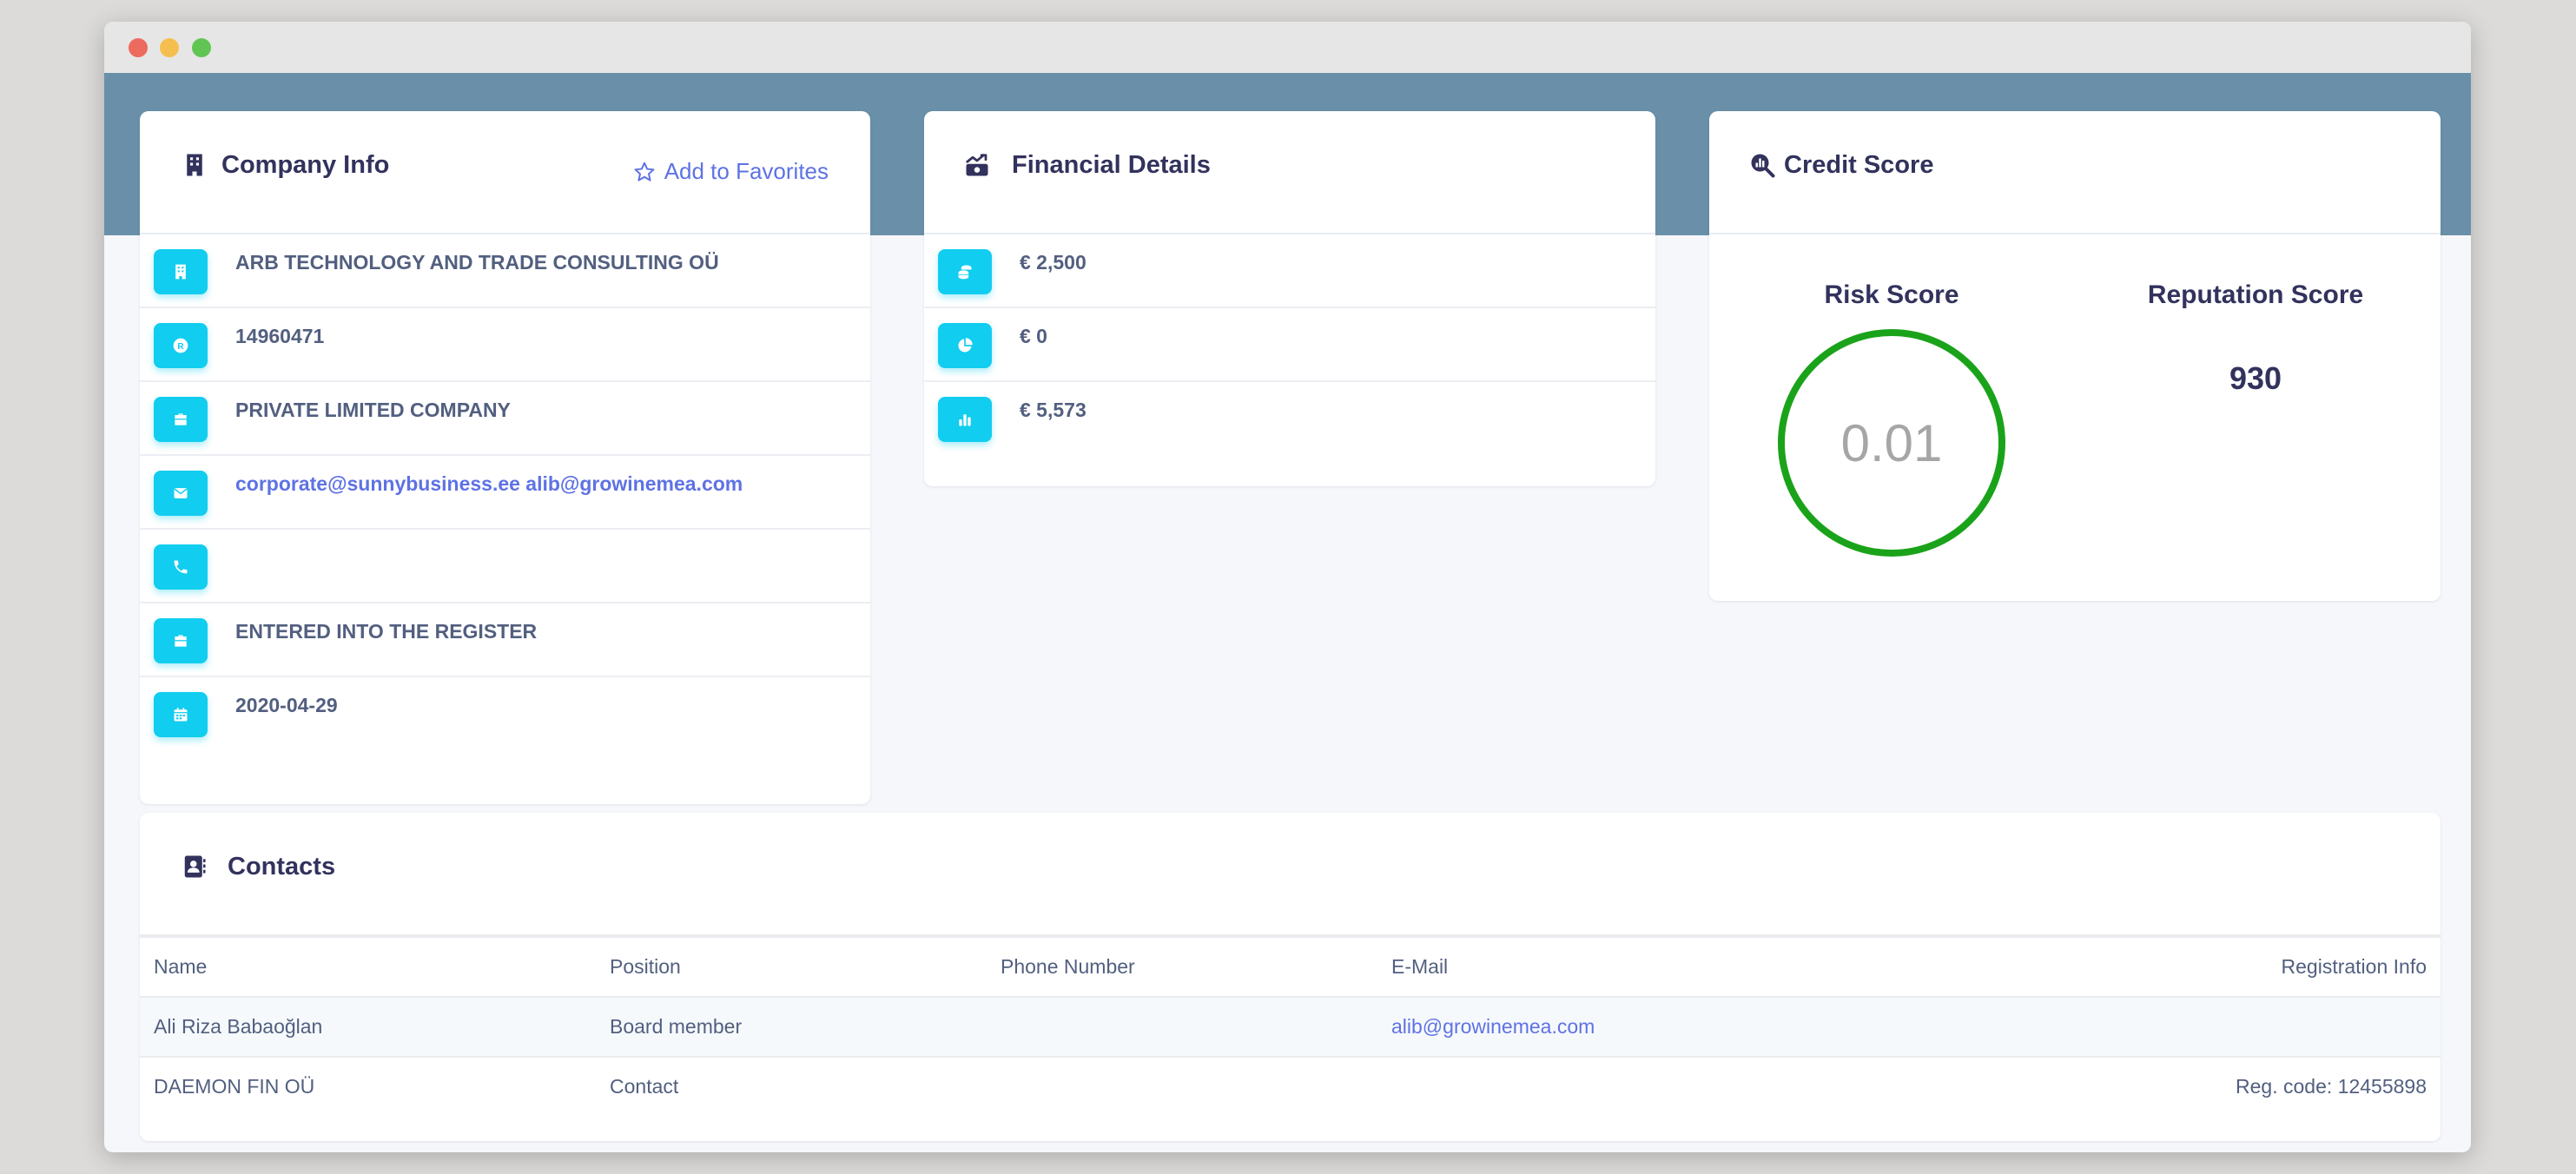  I want to click on date-row: 2020-04-29, so click(505, 714).